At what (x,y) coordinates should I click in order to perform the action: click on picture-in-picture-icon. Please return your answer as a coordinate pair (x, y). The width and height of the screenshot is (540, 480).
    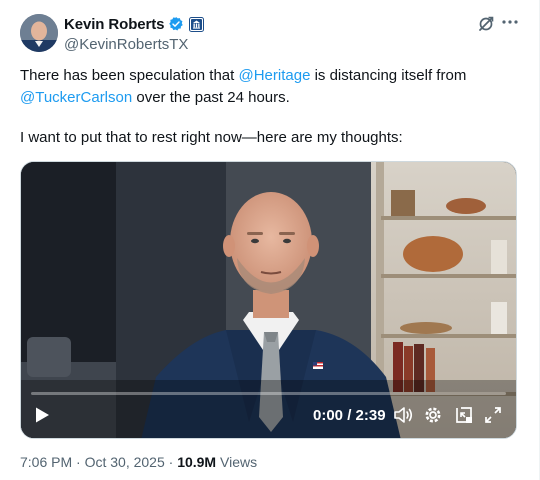
    Looking at the image, I should click on (464, 415).